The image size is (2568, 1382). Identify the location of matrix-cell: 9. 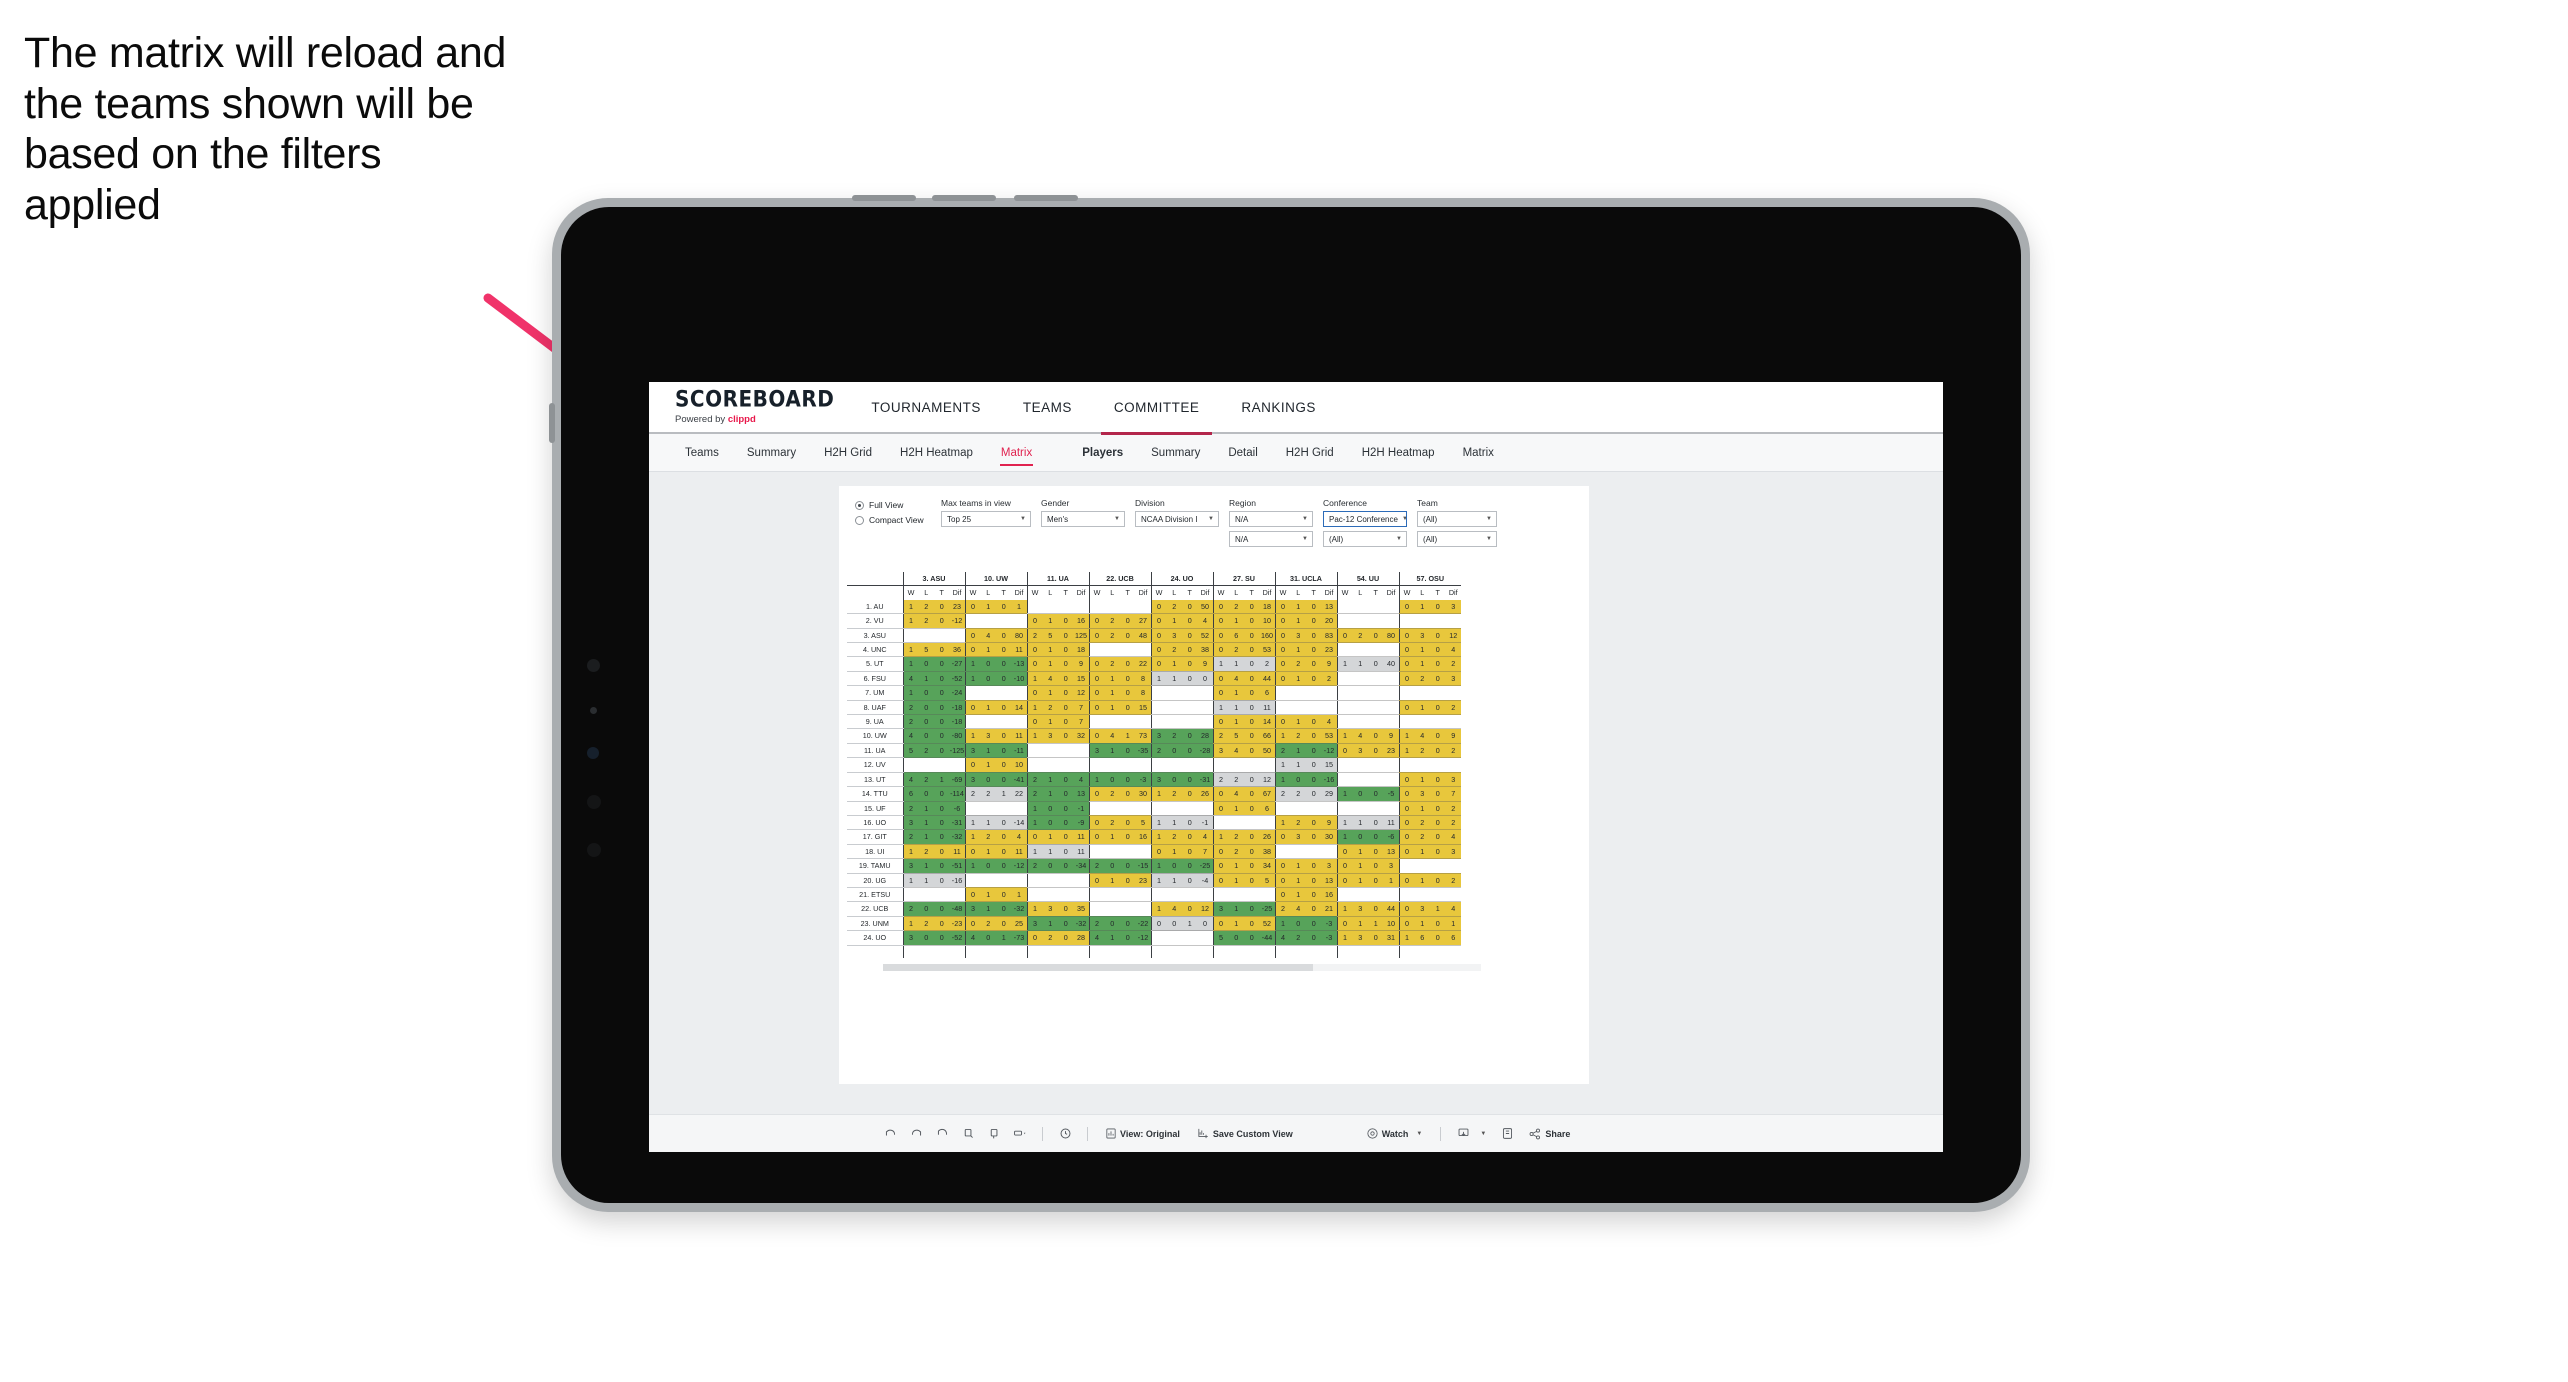
(1205, 664).